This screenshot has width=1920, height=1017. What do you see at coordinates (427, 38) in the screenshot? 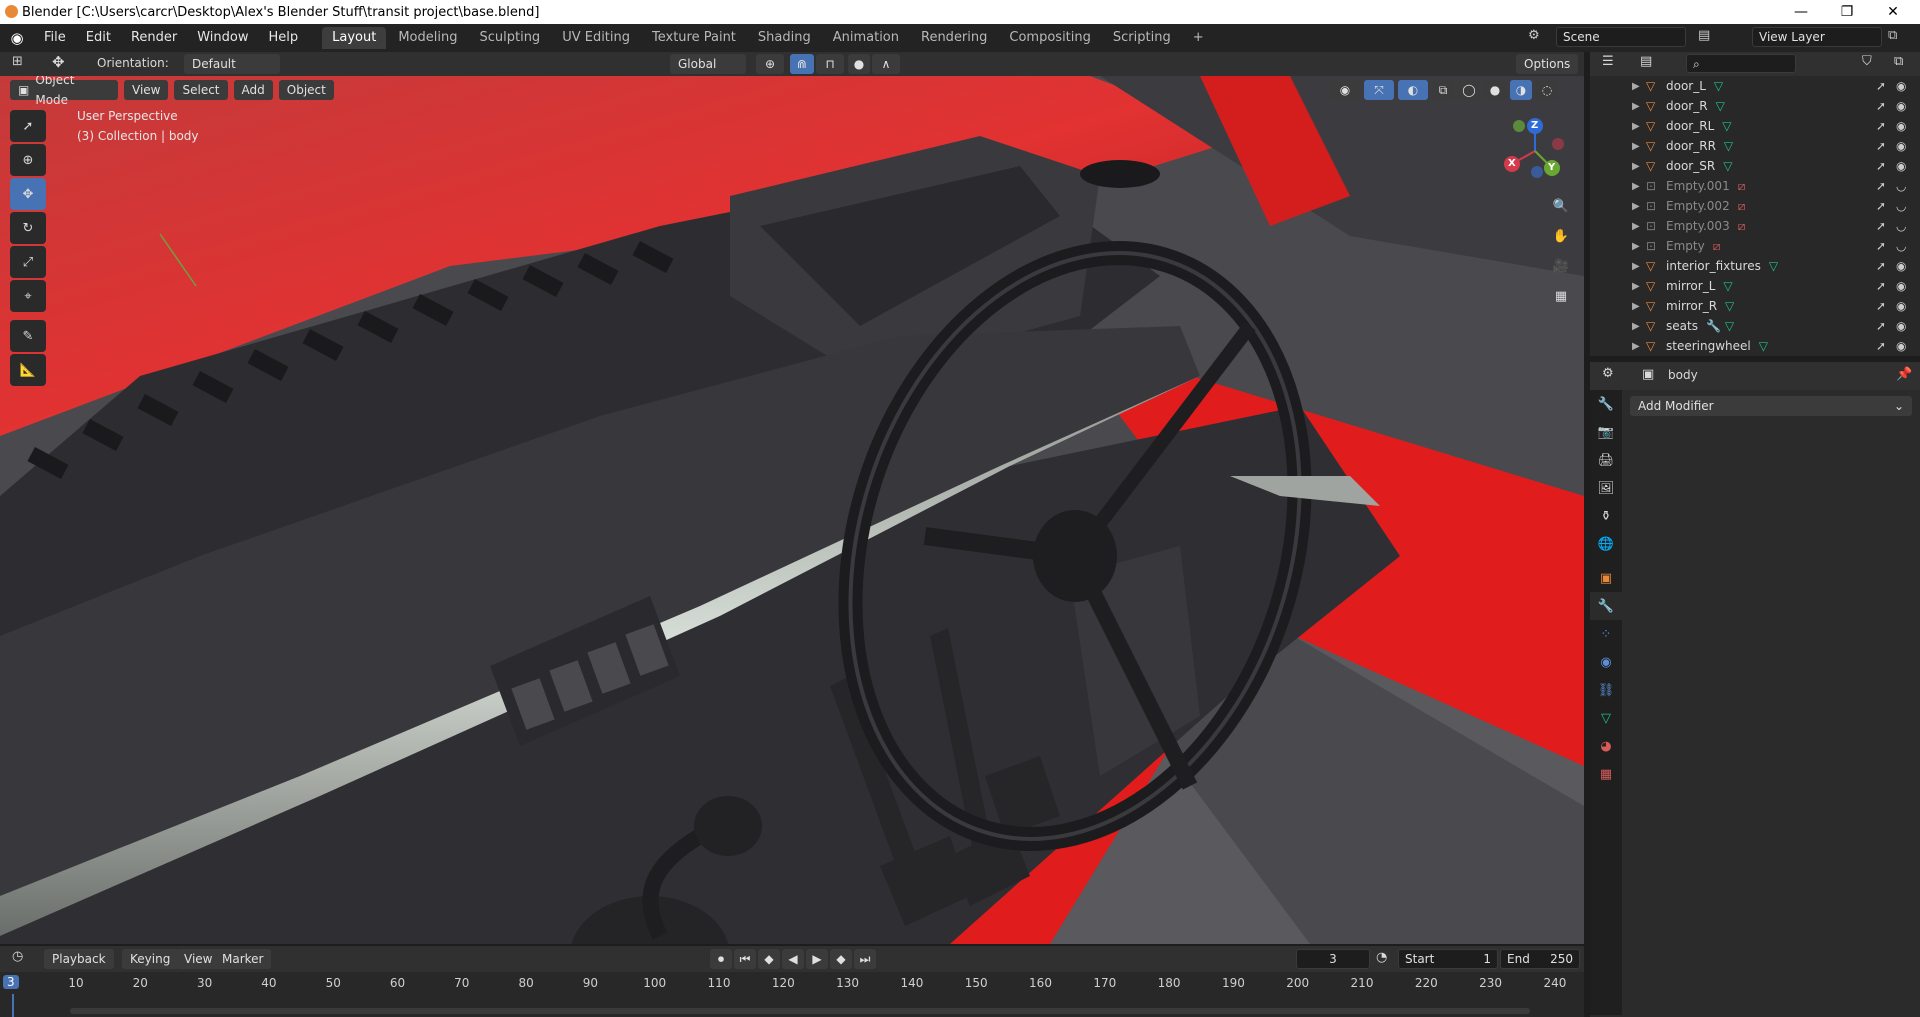
I see `tab-modeling: Modeling` at bounding box center [427, 38].